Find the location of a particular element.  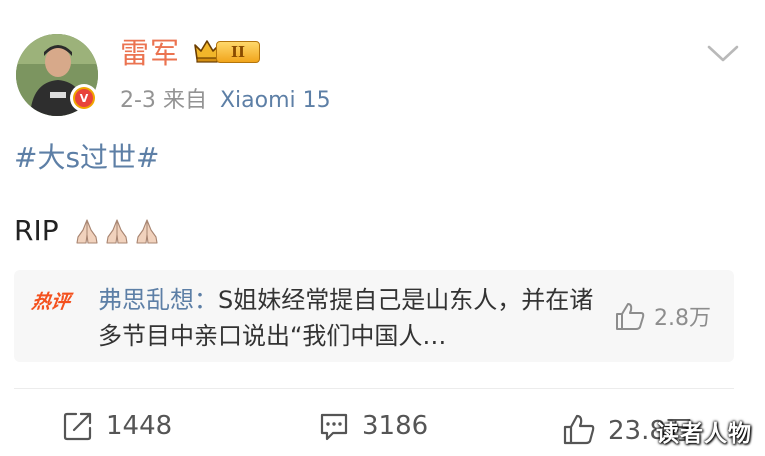

hot-comment-like: 2.8万 is located at coordinates (662, 316).